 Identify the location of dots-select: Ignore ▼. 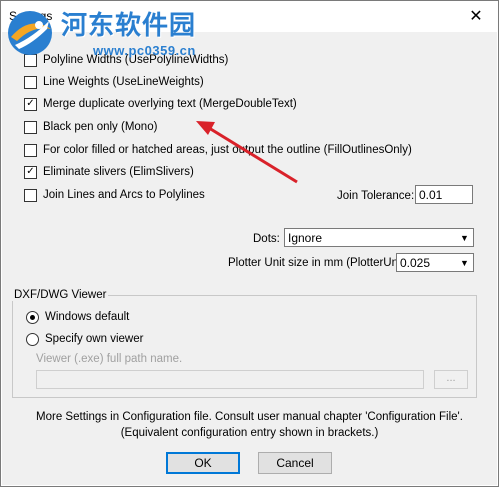
(379, 237).